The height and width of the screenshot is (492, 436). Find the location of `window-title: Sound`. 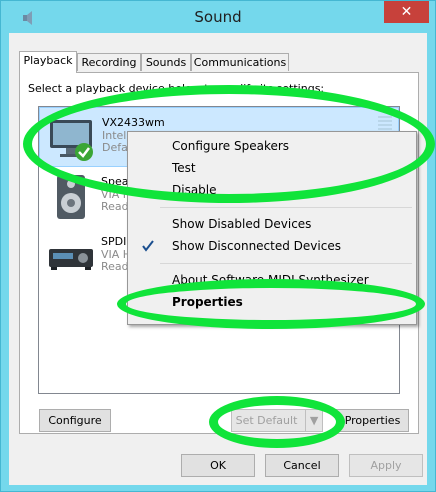

window-title: Sound is located at coordinates (218, 17).